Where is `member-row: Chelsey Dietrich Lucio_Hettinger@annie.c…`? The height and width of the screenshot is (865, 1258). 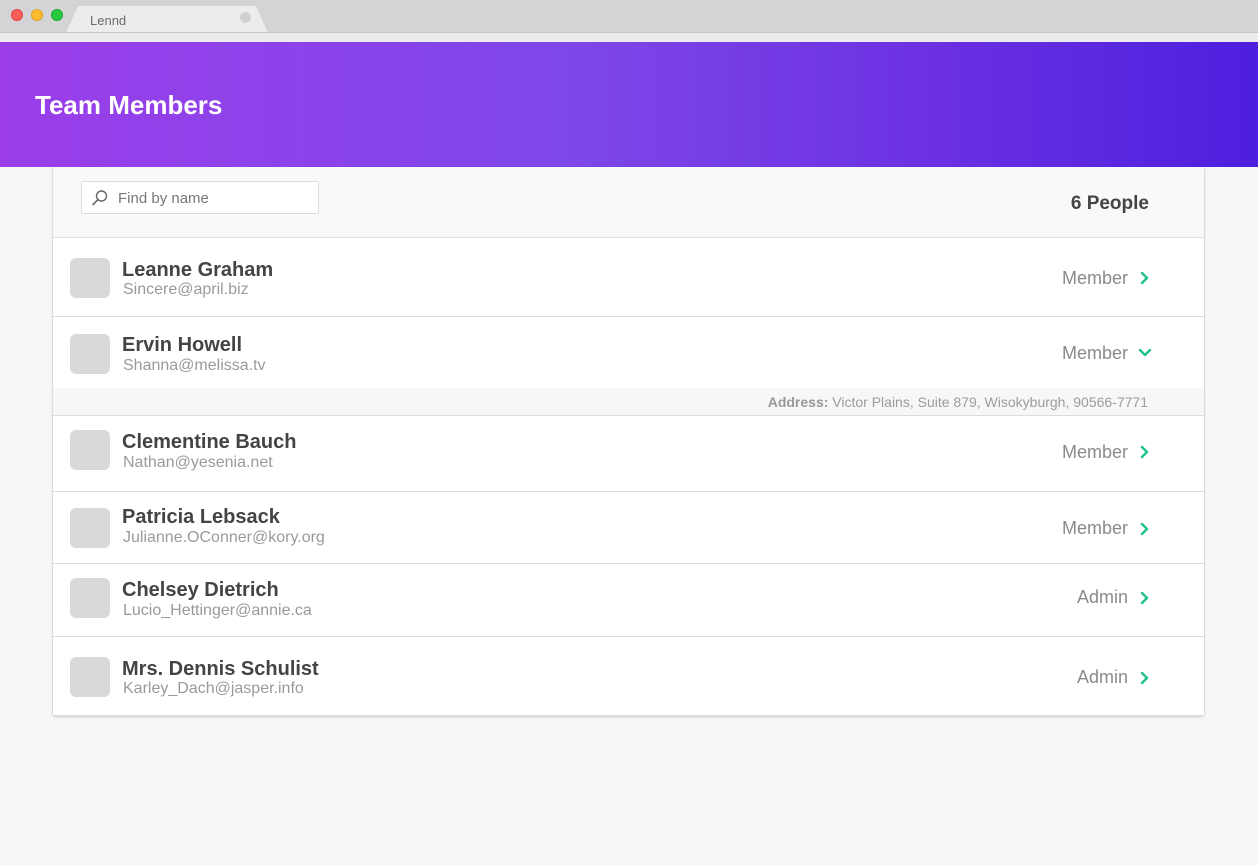
member-row: Chelsey Dietrich Lucio_Hettinger@annie.c… is located at coordinates (628, 600).